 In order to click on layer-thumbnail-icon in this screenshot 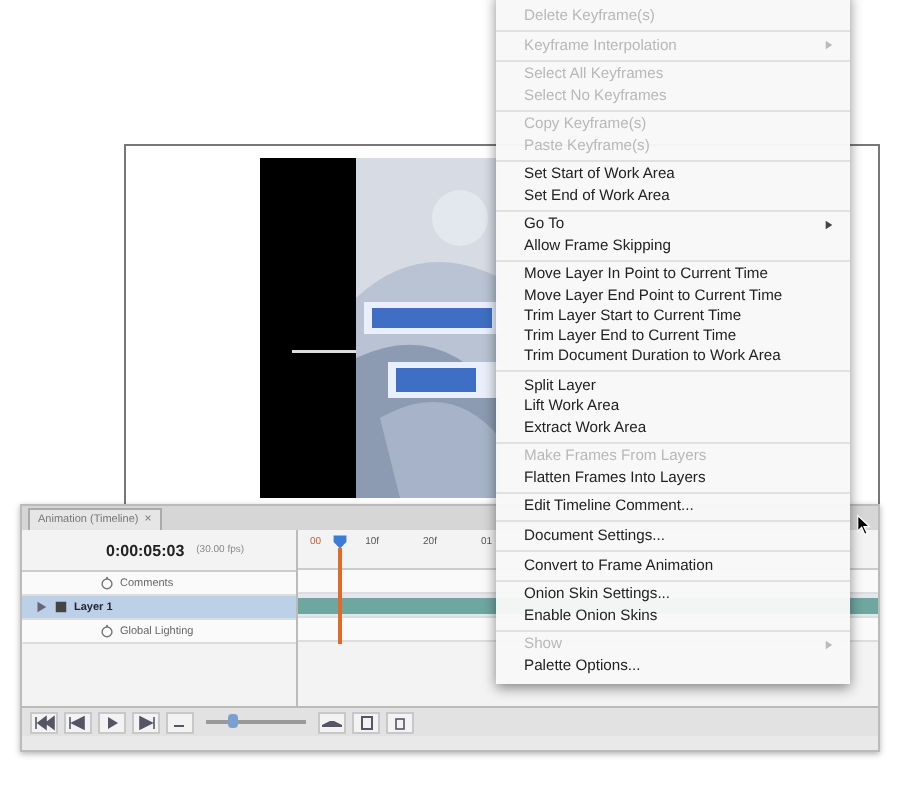, I will do `click(61, 607)`.